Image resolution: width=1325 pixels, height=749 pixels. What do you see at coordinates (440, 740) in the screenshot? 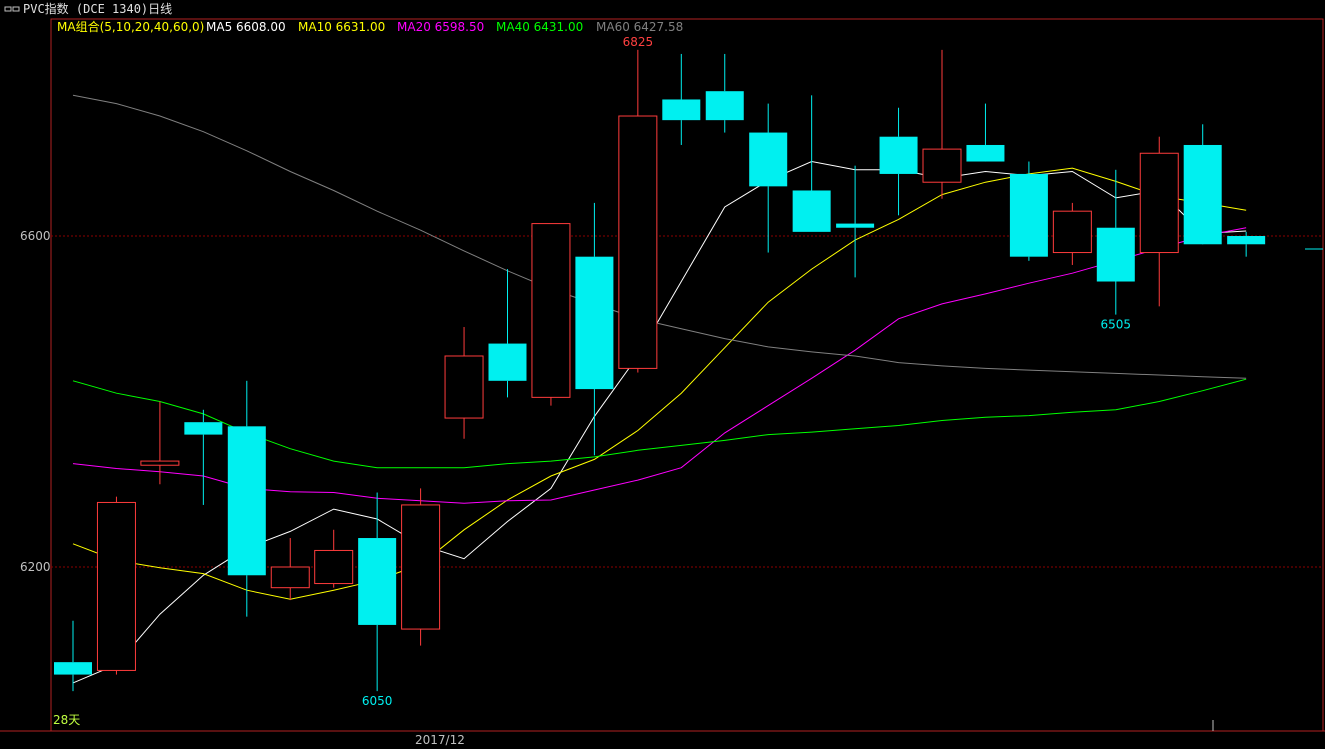
I see `x-tick-label: 2017/12` at bounding box center [440, 740].